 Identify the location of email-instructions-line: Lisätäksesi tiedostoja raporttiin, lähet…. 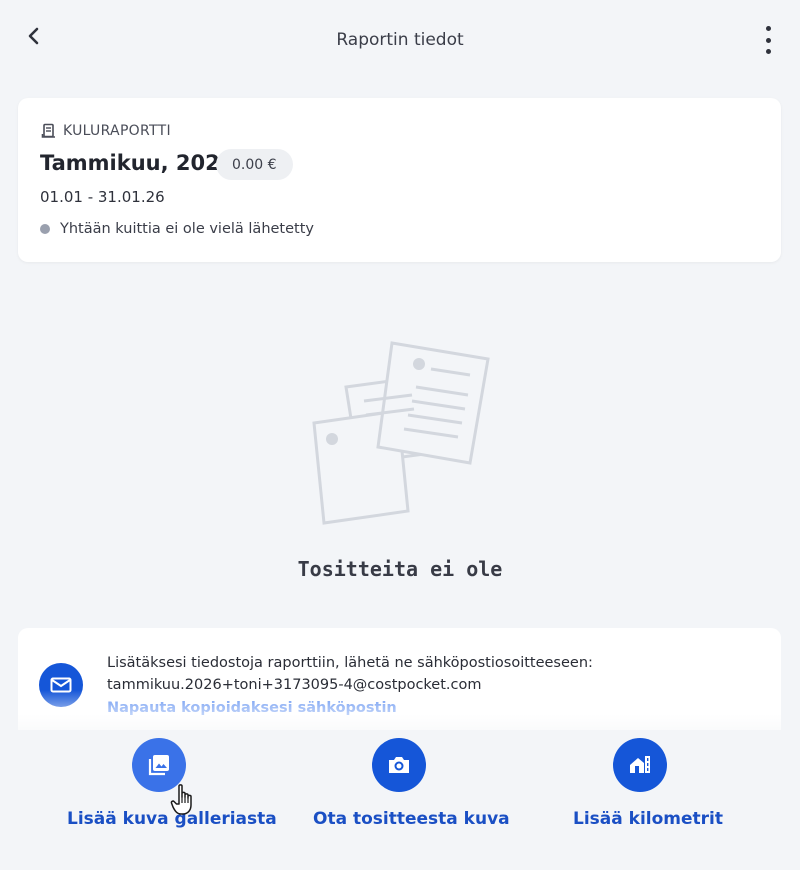
(350, 663).